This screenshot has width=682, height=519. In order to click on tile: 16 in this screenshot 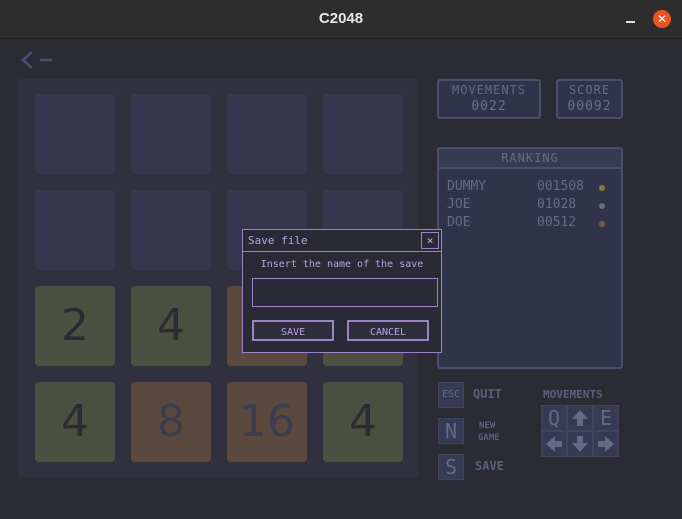, I will do `click(267, 422)`.